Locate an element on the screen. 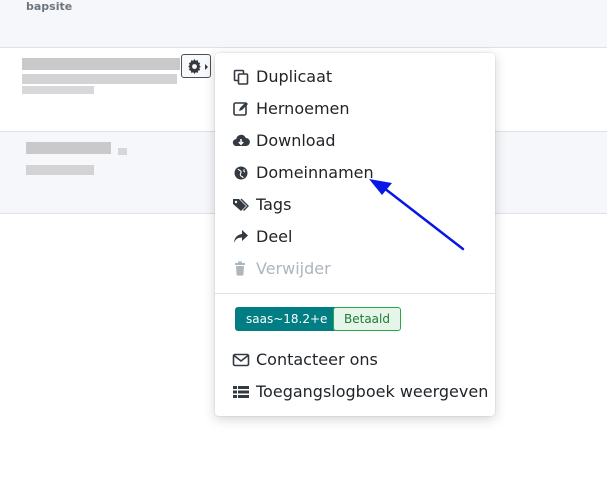  envelope-icon is located at coordinates (241, 360).